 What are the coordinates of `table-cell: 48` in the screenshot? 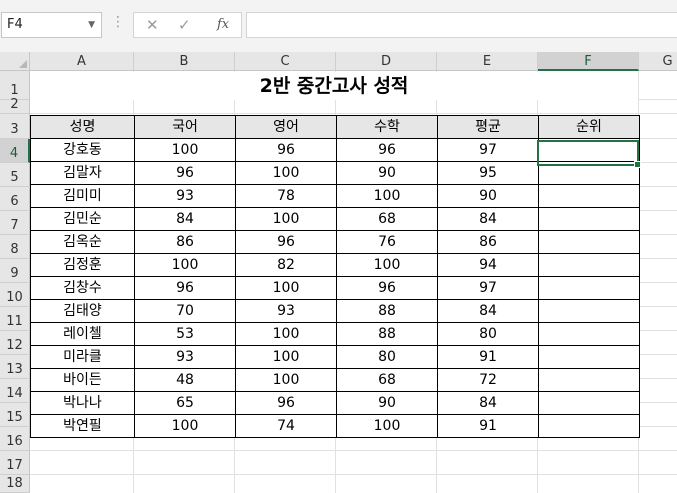 It's located at (185, 380).